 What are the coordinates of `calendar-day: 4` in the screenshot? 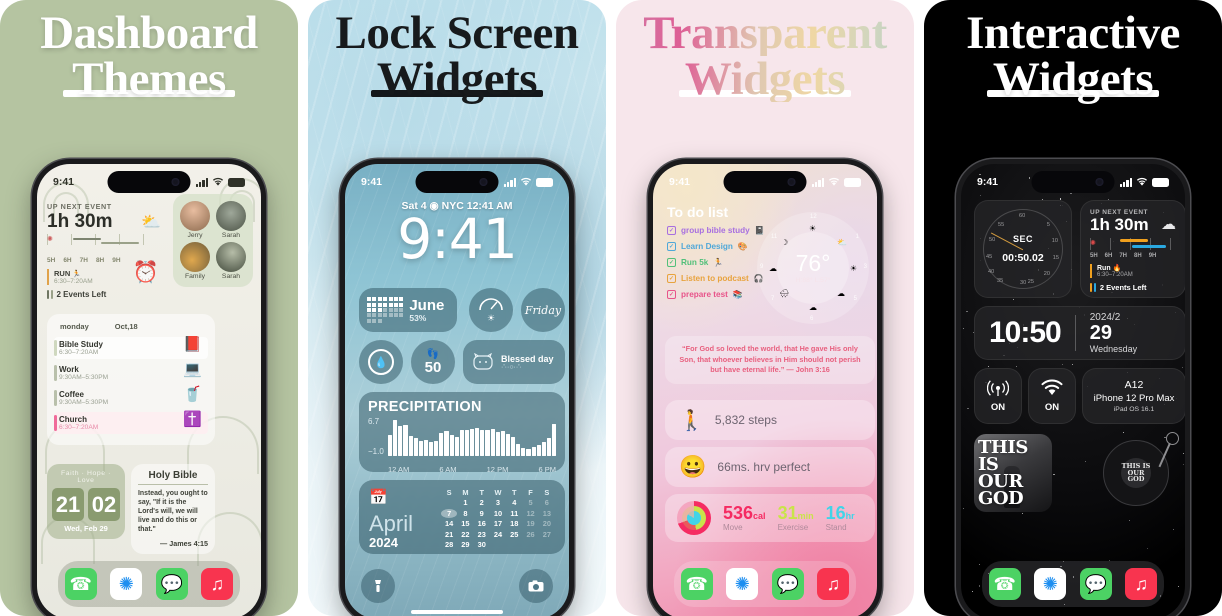 It's located at (514, 502).